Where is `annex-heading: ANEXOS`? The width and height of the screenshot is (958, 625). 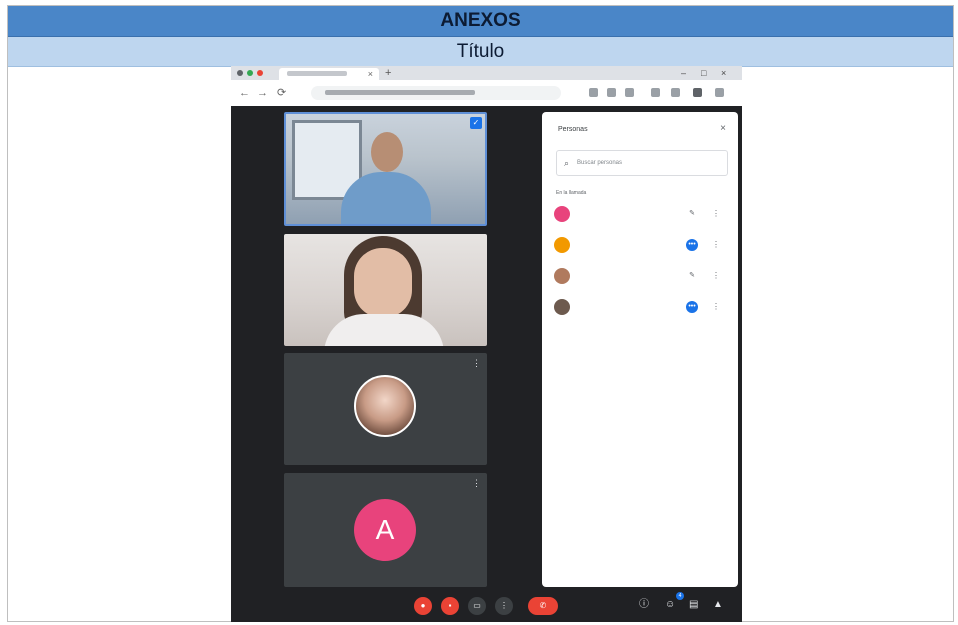 annex-heading: ANEXOS is located at coordinates (480, 21).